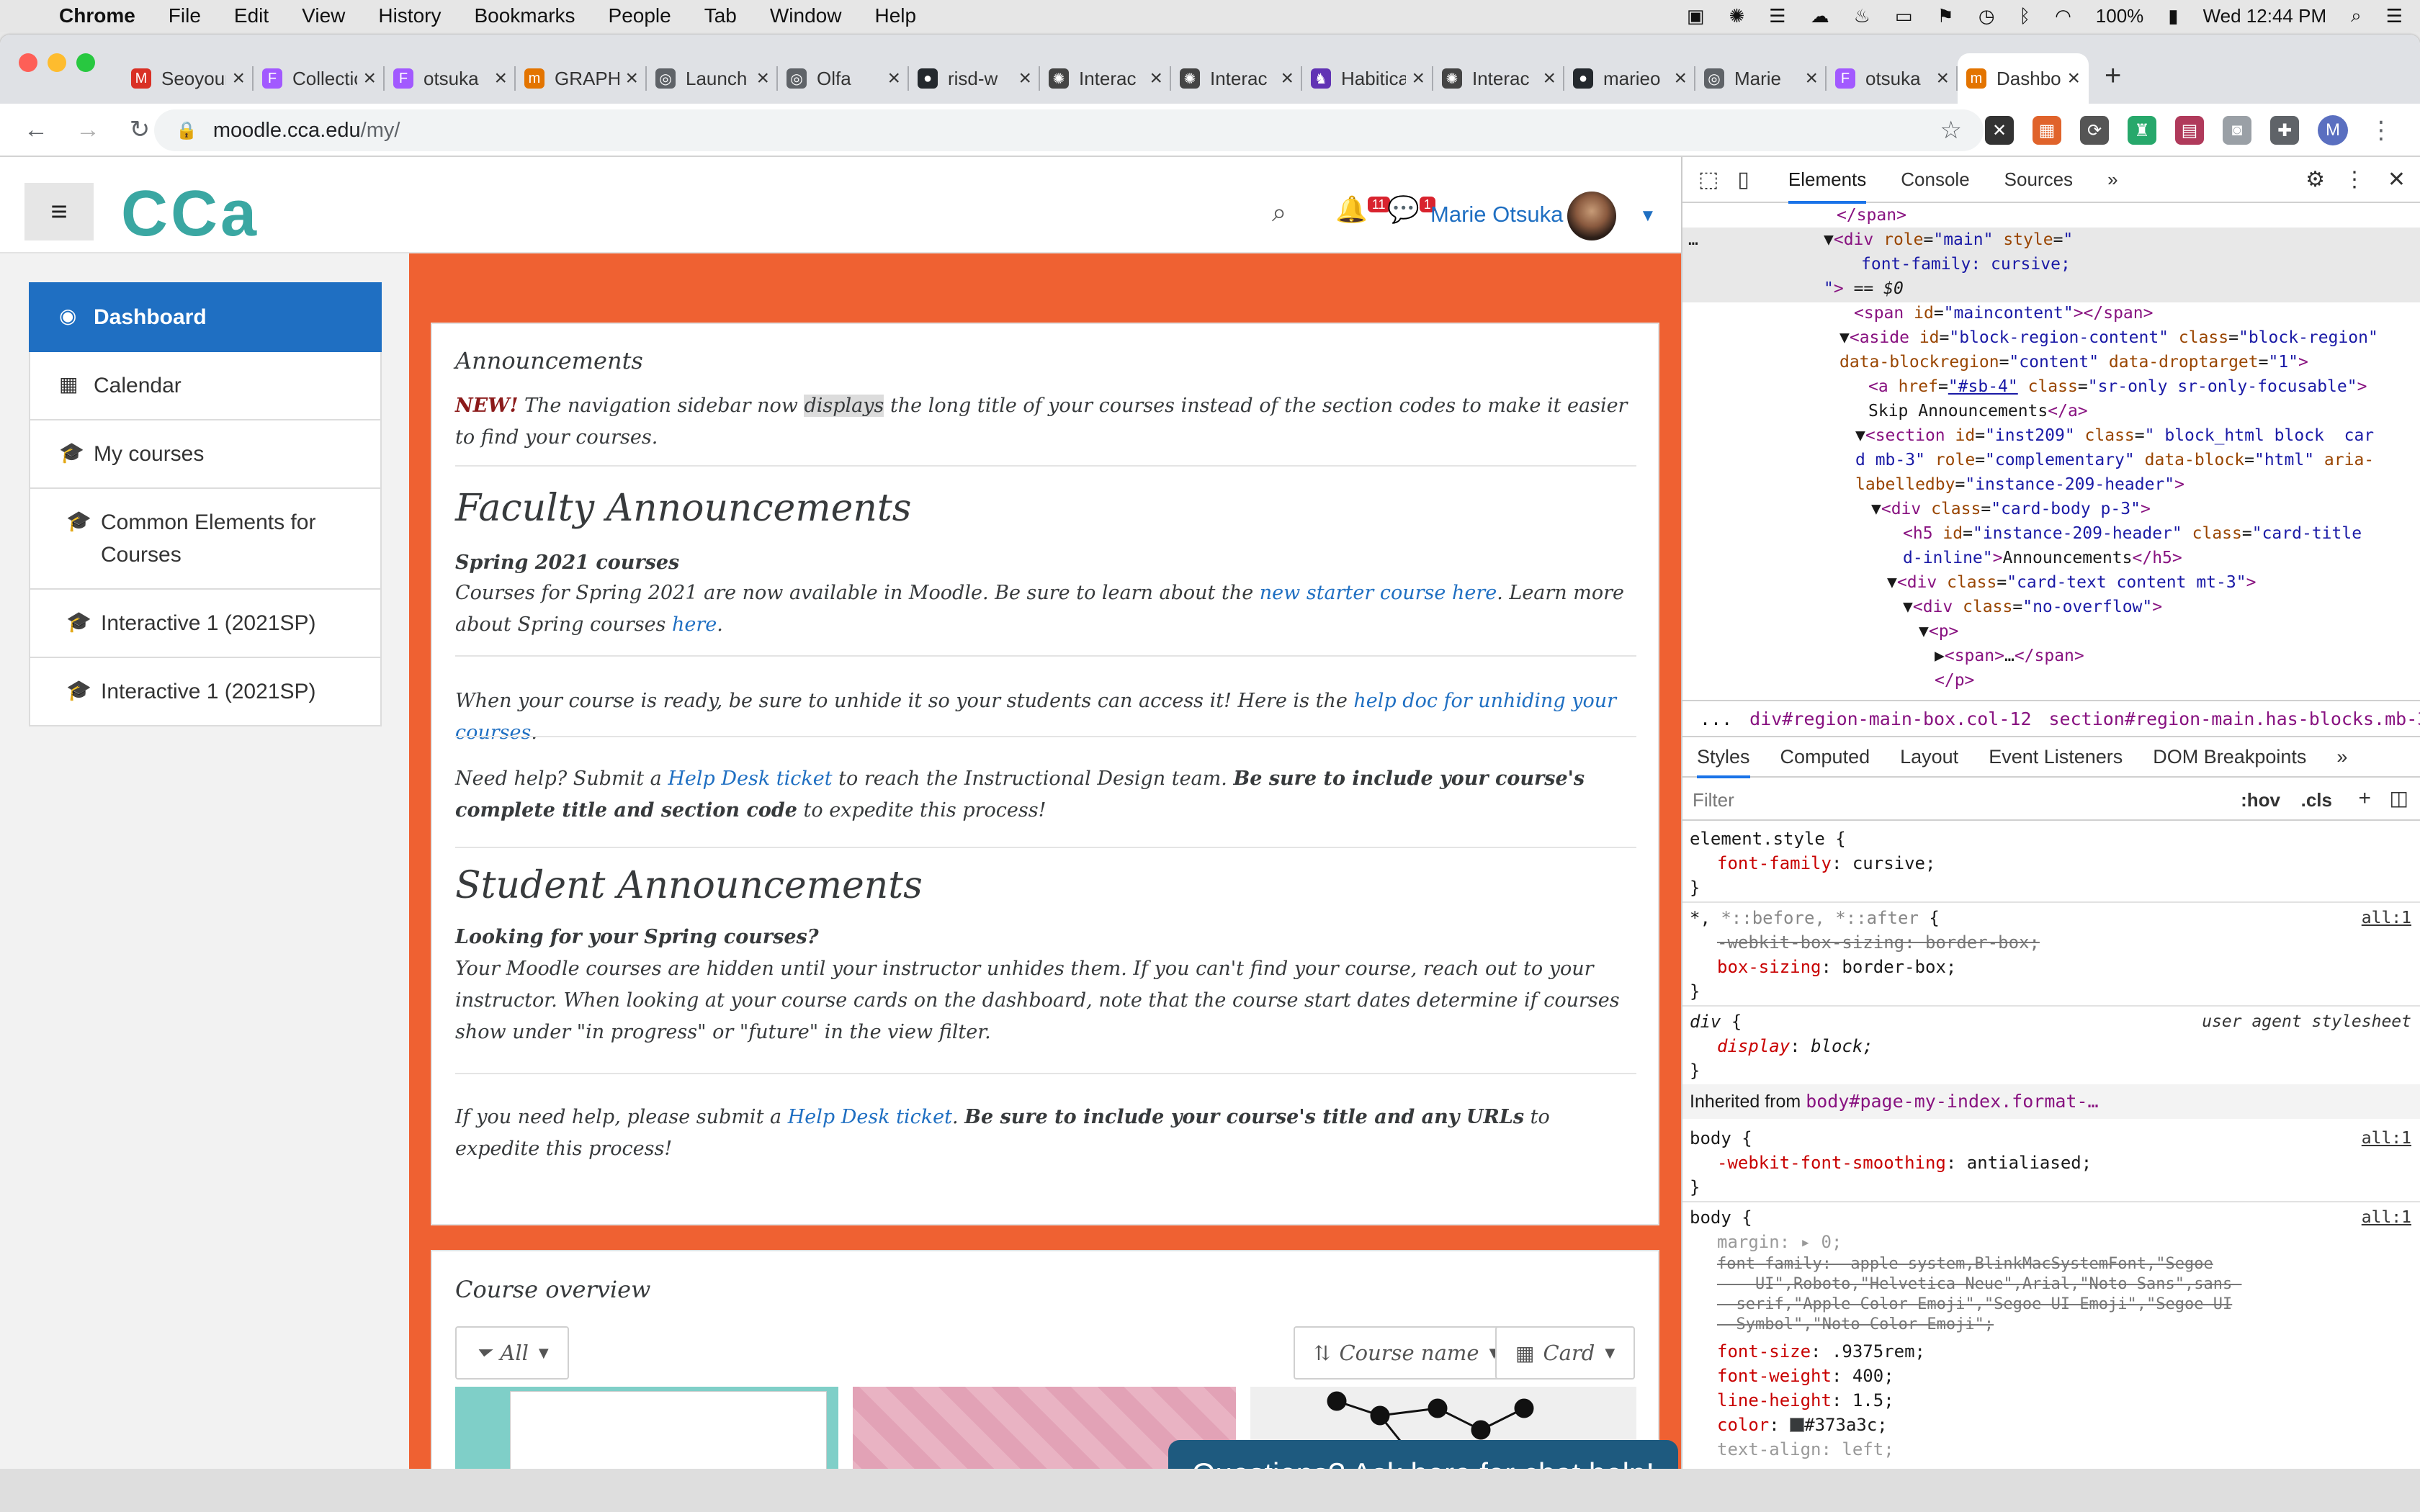 This screenshot has height=1512, width=2420. Describe the element at coordinates (1367, 78) in the screenshot. I see `browser-tab: ♞ Habitica ×` at that location.